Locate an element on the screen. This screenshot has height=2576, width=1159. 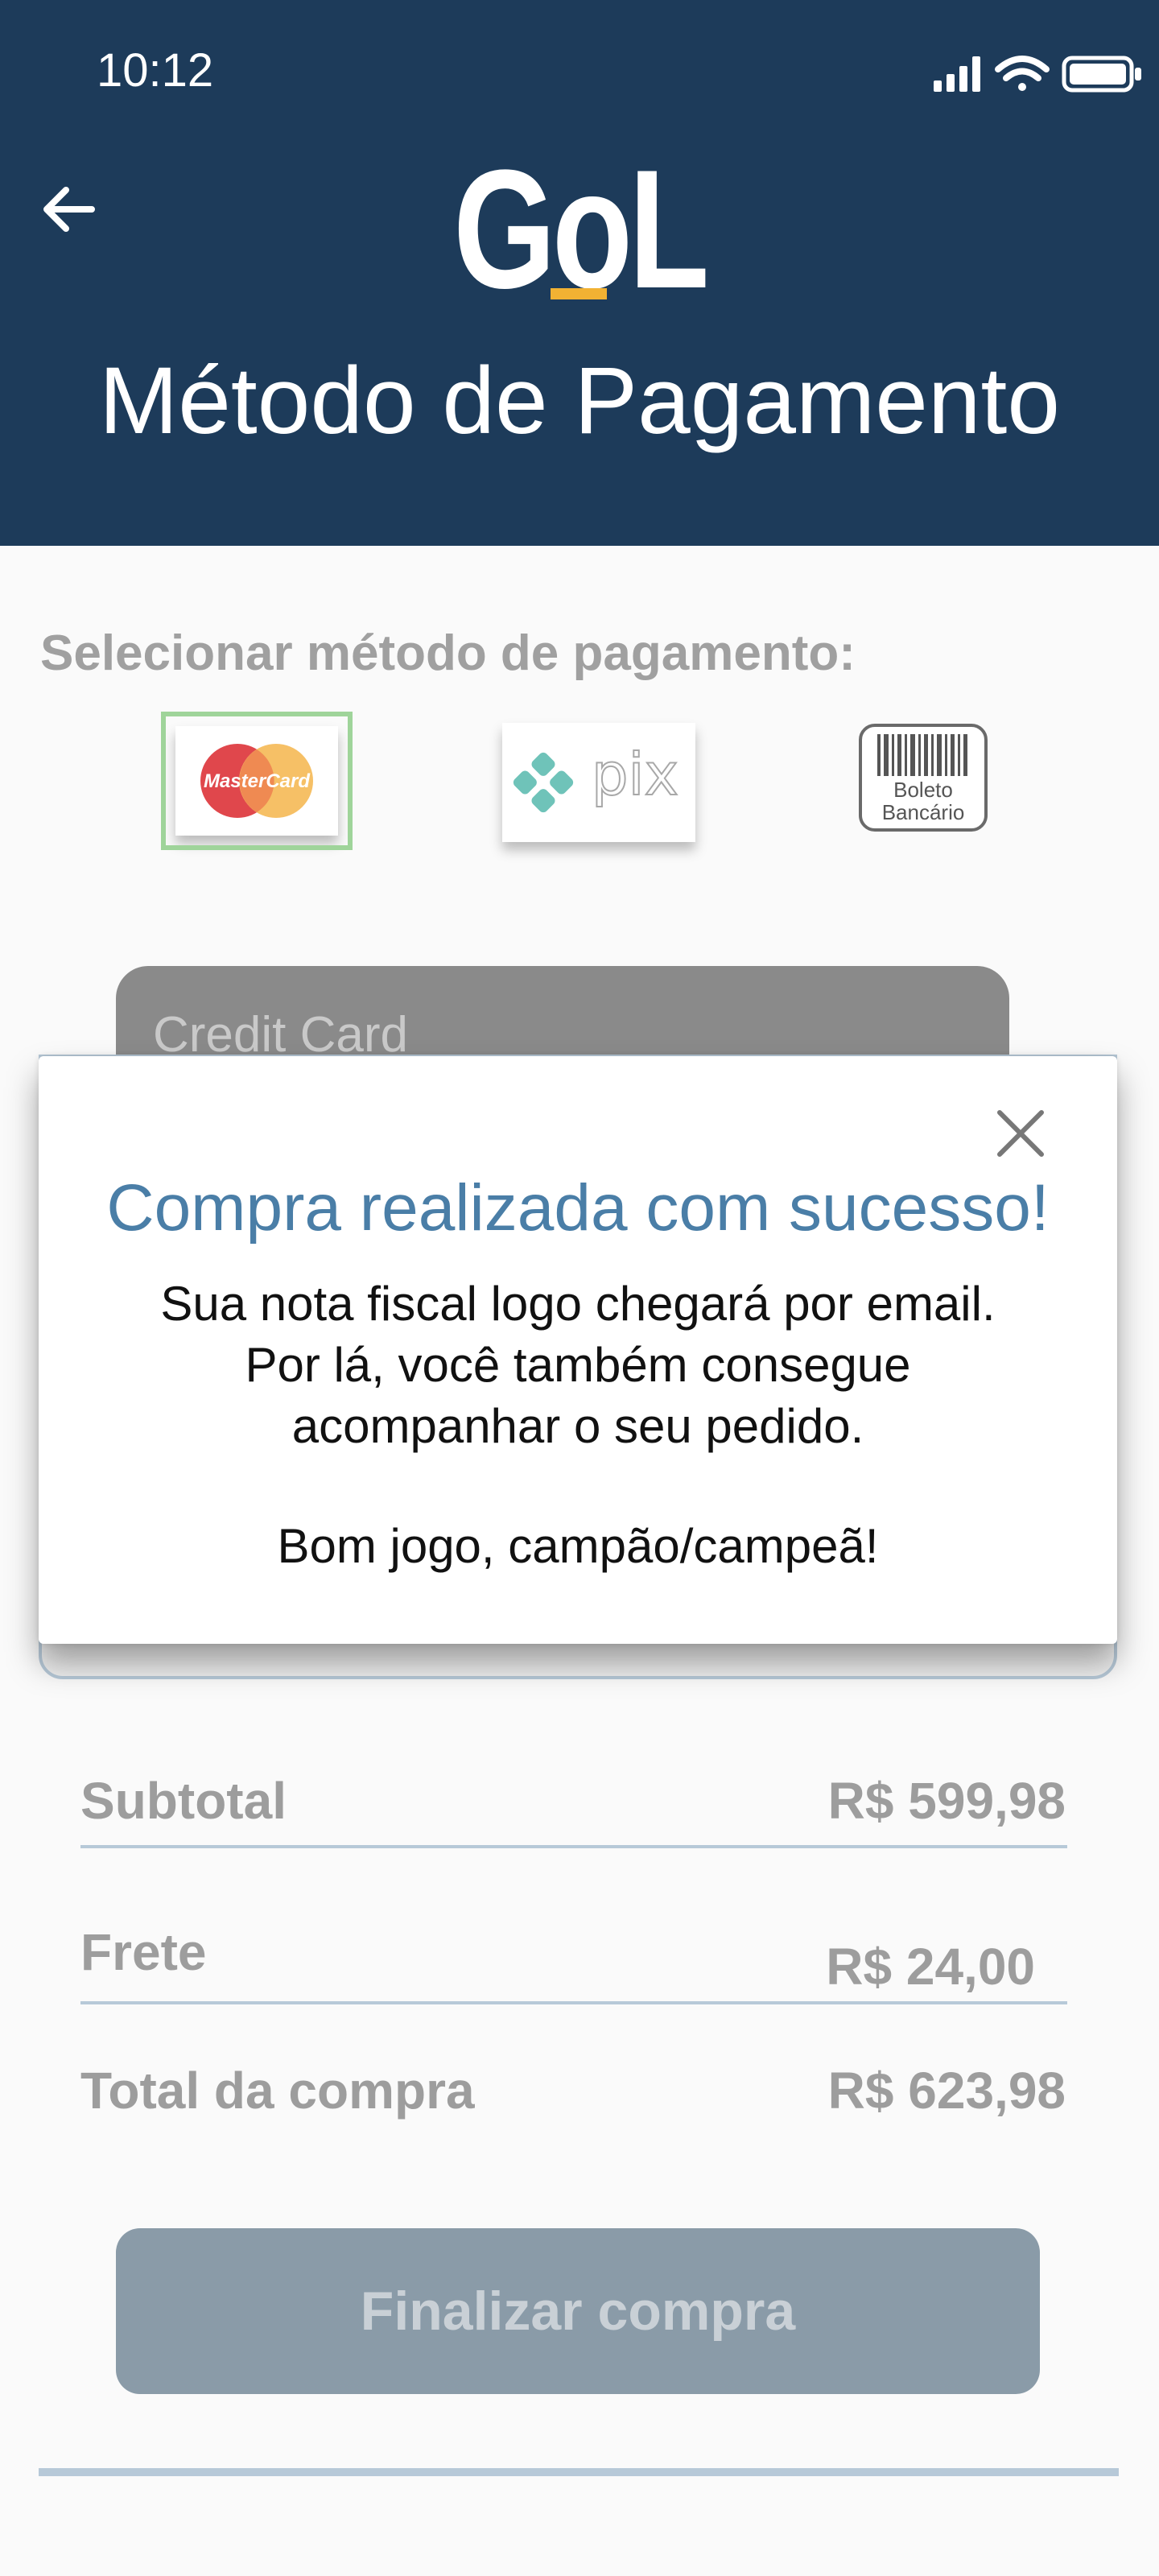
modal-closing-message: Bom jogo, campão/campeã! is located at coordinates (578, 1546).